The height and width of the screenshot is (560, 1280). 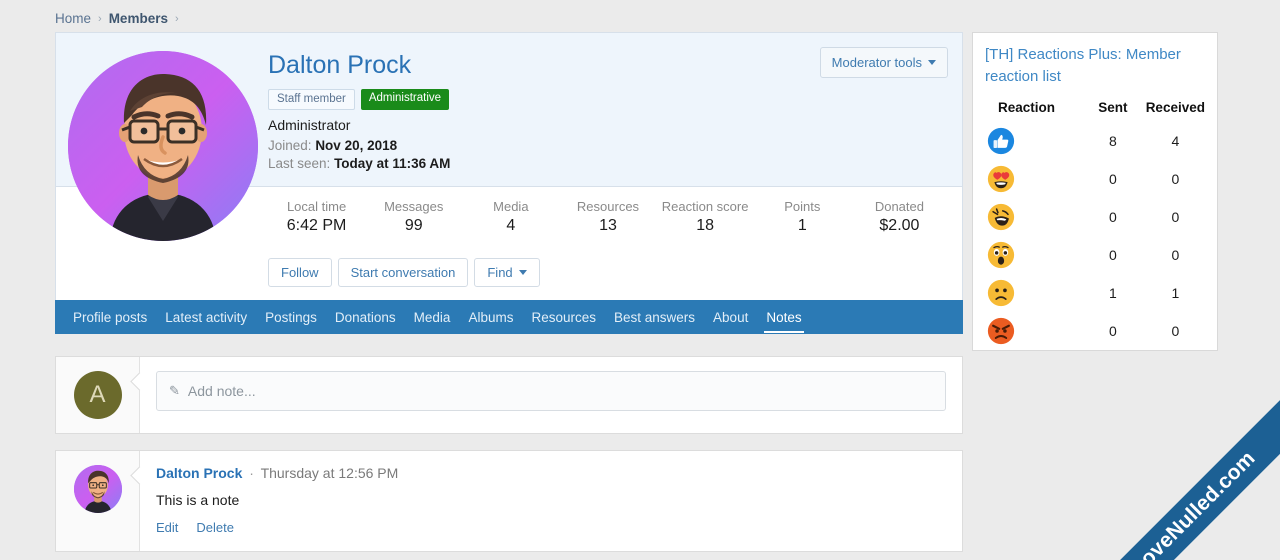 I want to click on joined-value: Nov 20, 2018, so click(x=356, y=146).